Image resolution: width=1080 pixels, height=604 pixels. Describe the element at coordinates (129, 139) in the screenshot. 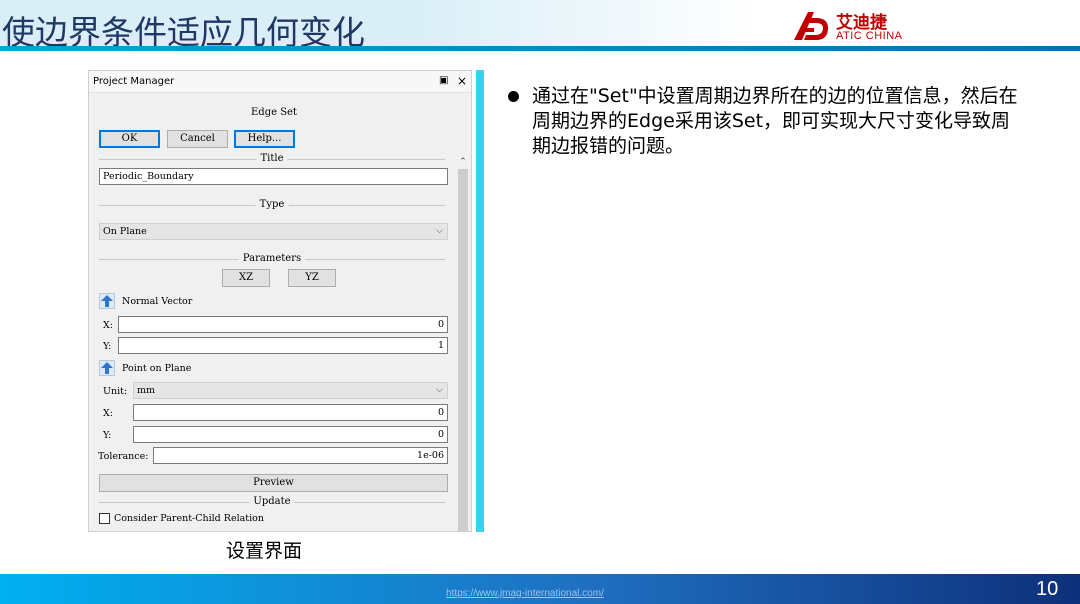

I see `ok-button: OK` at that location.